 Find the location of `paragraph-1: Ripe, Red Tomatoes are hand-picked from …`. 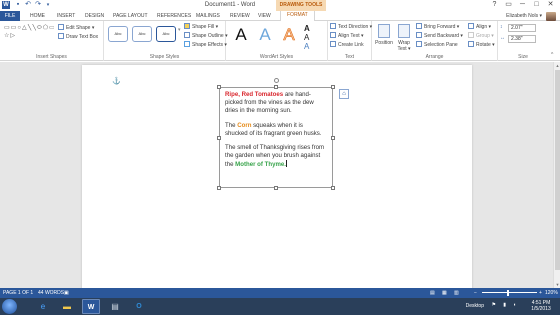

paragraph-1: Ripe, Red Tomatoes are hand-picked from … is located at coordinates (276, 103).